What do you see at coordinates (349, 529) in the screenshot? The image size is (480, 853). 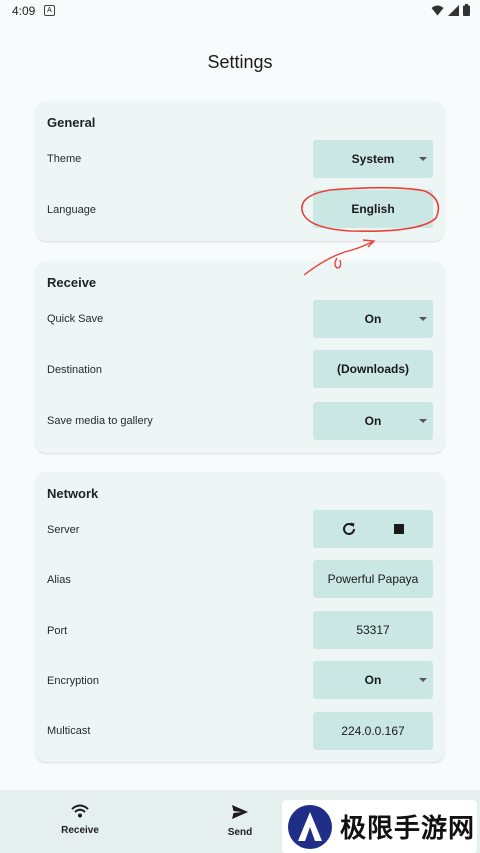 I see `refresh-icon` at bounding box center [349, 529].